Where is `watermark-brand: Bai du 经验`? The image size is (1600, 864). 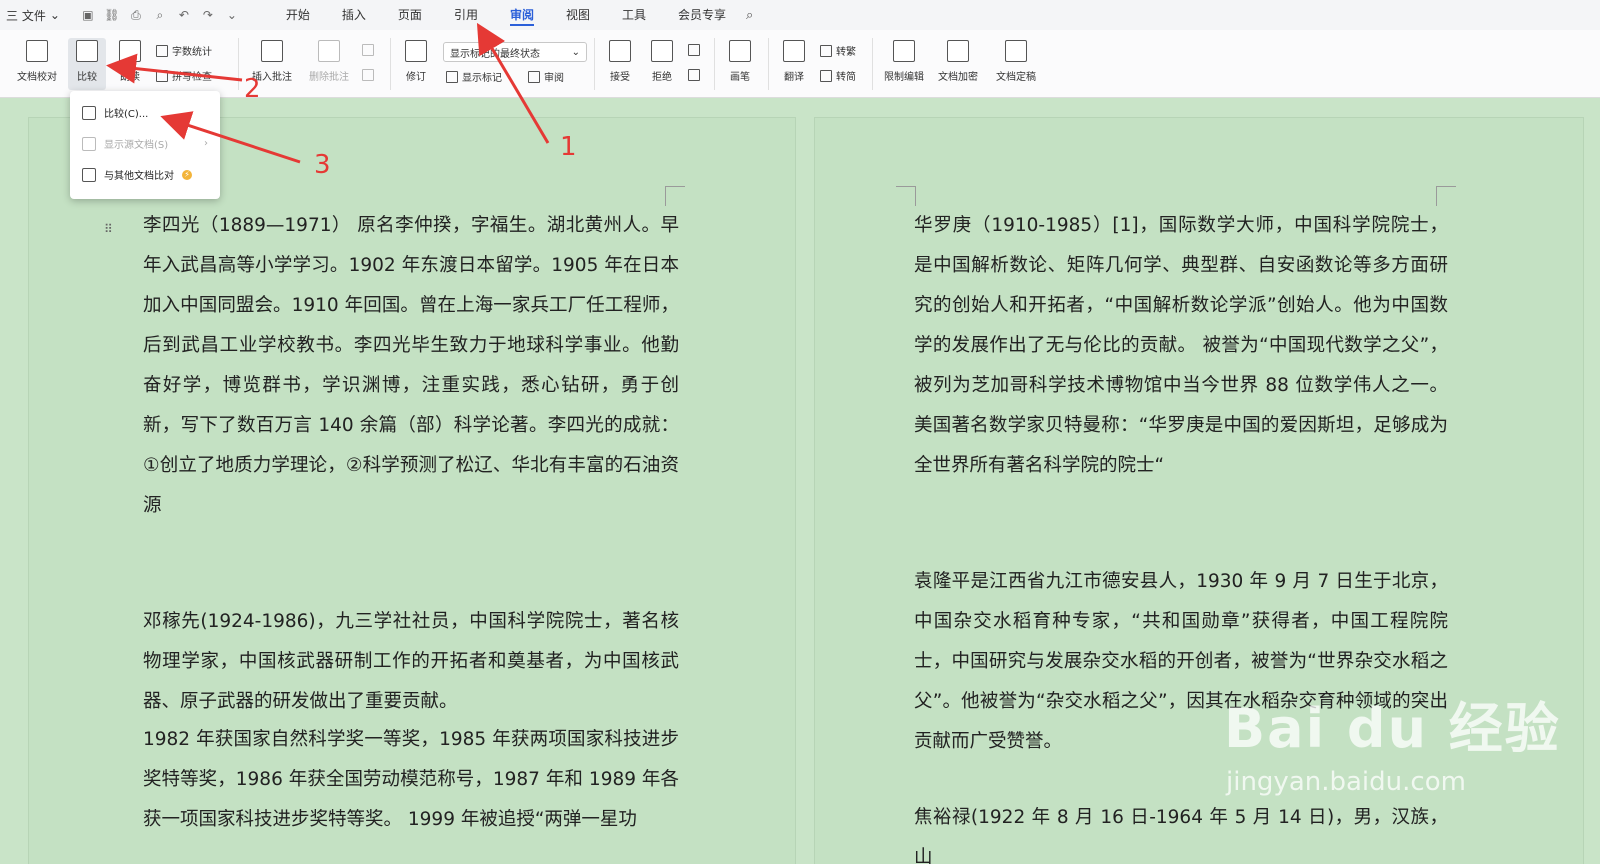 watermark-brand: Bai du 经验 is located at coordinates (1392, 728).